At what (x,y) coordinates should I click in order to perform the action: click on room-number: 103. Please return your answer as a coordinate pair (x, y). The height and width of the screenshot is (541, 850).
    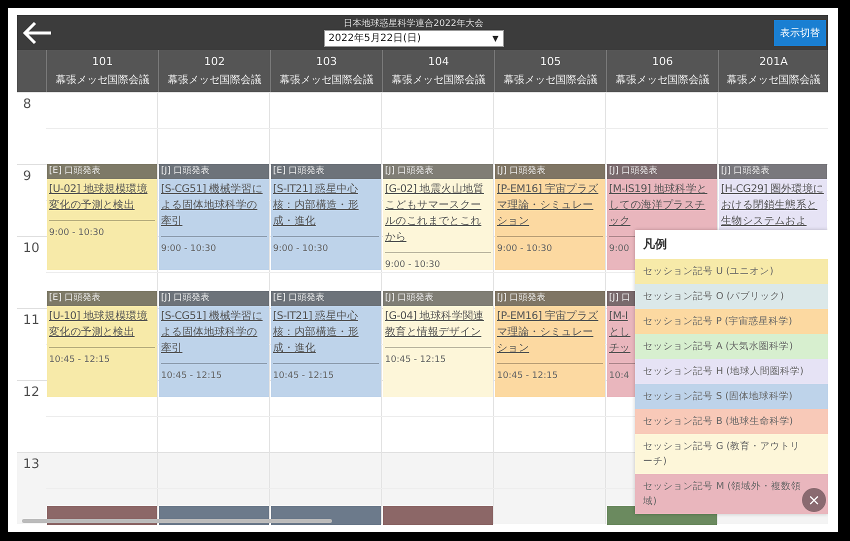
    Looking at the image, I should click on (326, 61).